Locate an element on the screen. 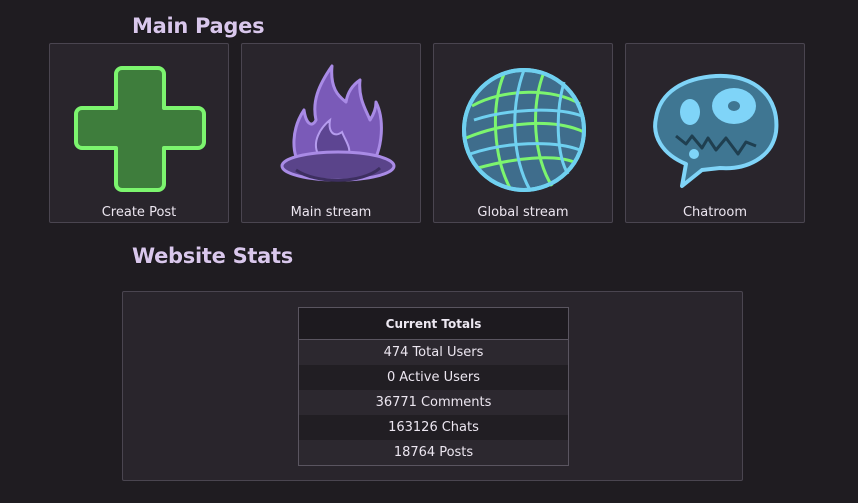  global-stream-tile: Global stream is located at coordinates (523, 133).